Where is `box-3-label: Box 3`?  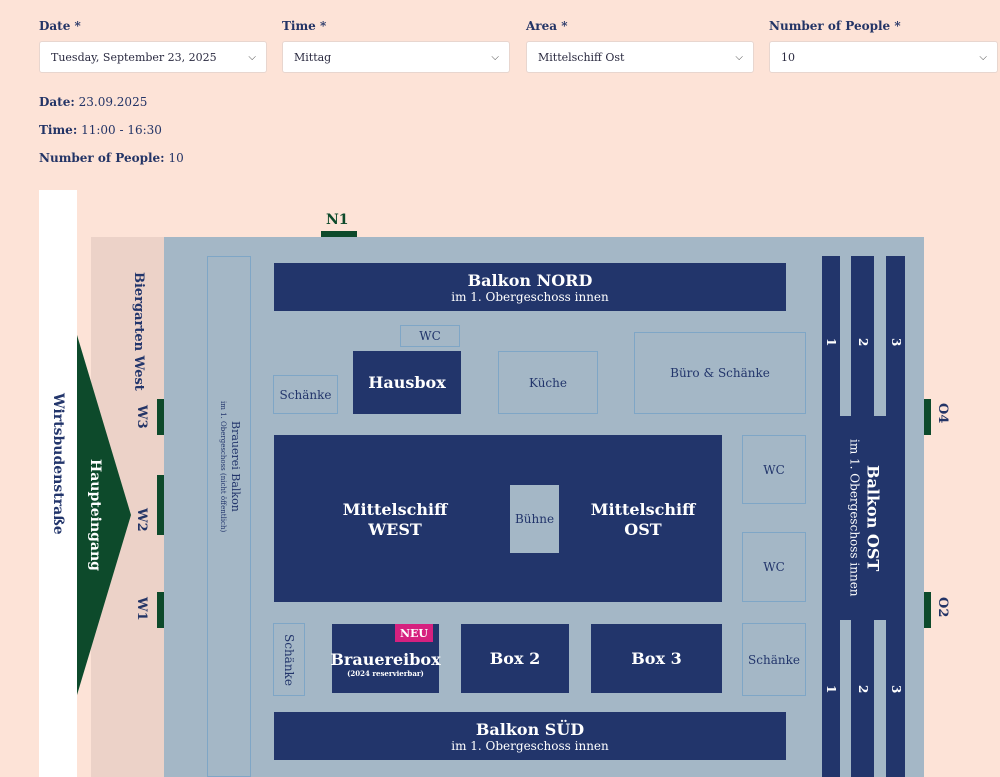
box-3-label: Box 3 is located at coordinates (656, 658).